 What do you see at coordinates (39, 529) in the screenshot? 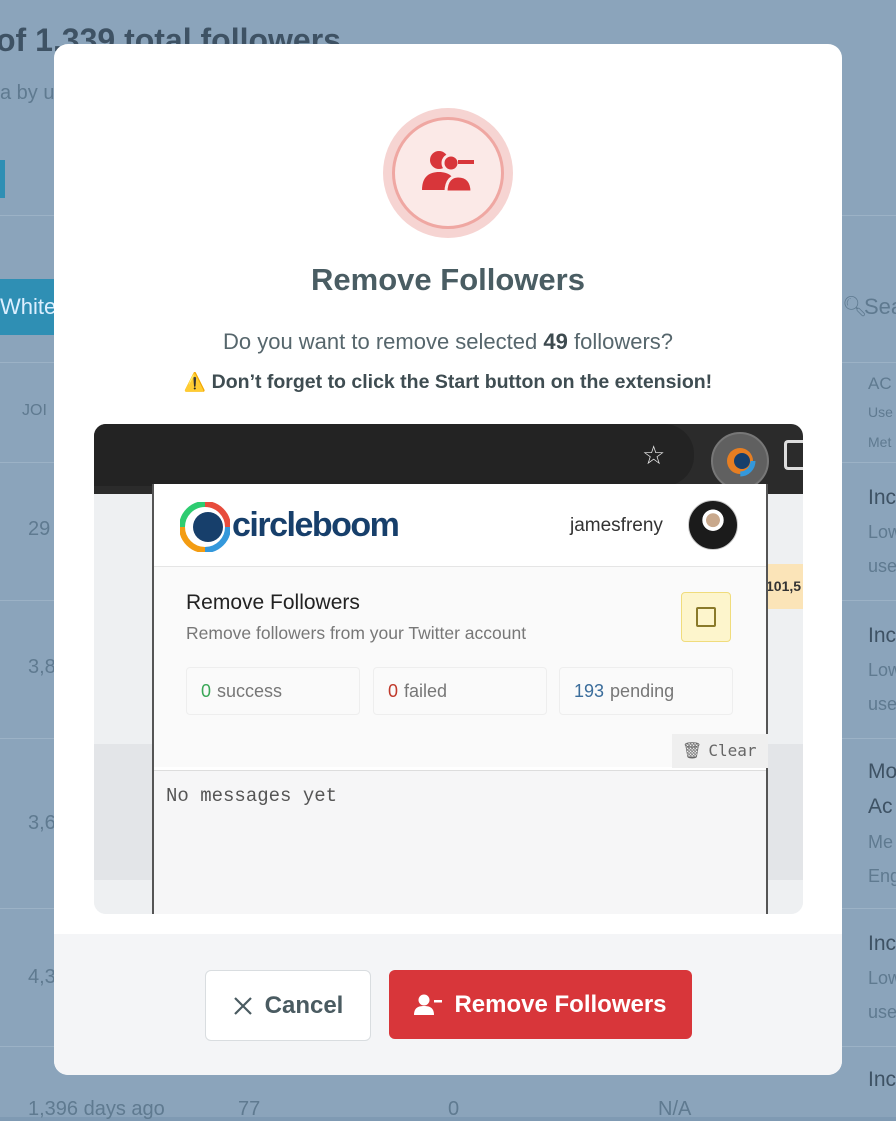
I see `bg-row-value: 29` at bounding box center [39, 529].